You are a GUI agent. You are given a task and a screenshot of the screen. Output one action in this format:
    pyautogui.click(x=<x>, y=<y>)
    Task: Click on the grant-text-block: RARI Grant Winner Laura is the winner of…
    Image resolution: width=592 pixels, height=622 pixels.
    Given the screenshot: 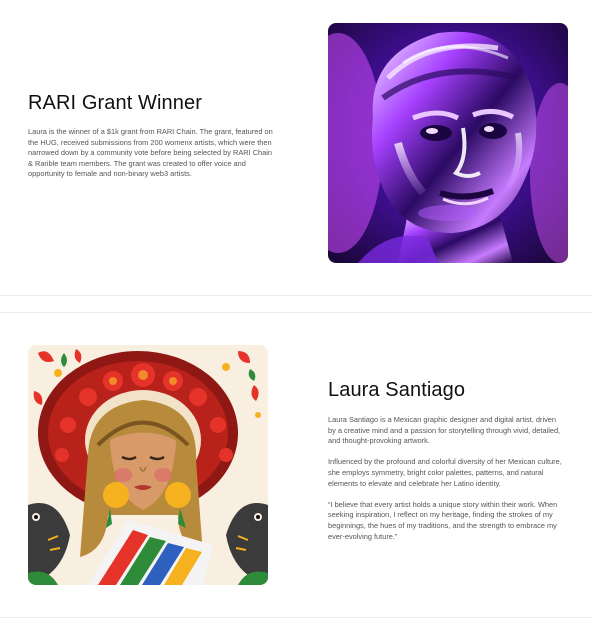 What is the action you would take?
    pyautogui.click(x=150, y=136)
    